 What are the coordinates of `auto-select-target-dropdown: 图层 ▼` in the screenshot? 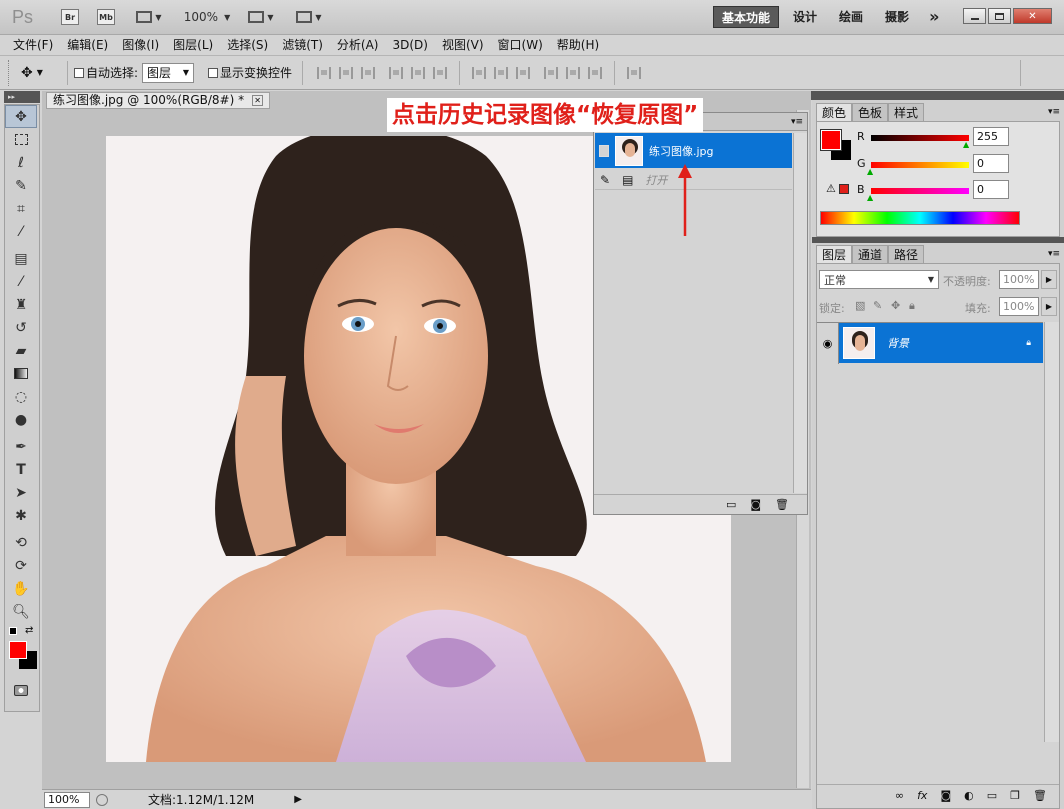 It's located at (168, 72).